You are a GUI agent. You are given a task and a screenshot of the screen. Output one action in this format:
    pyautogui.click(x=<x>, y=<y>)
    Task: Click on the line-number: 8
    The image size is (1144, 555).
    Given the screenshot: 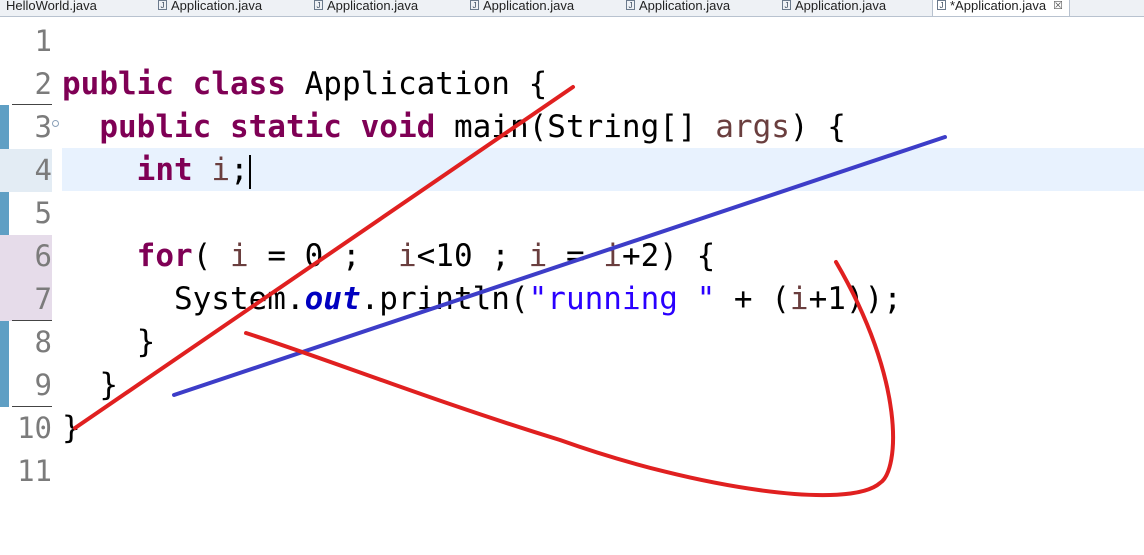 What is the action you would take?
    pyautogui.click(x=43, y=342)
    